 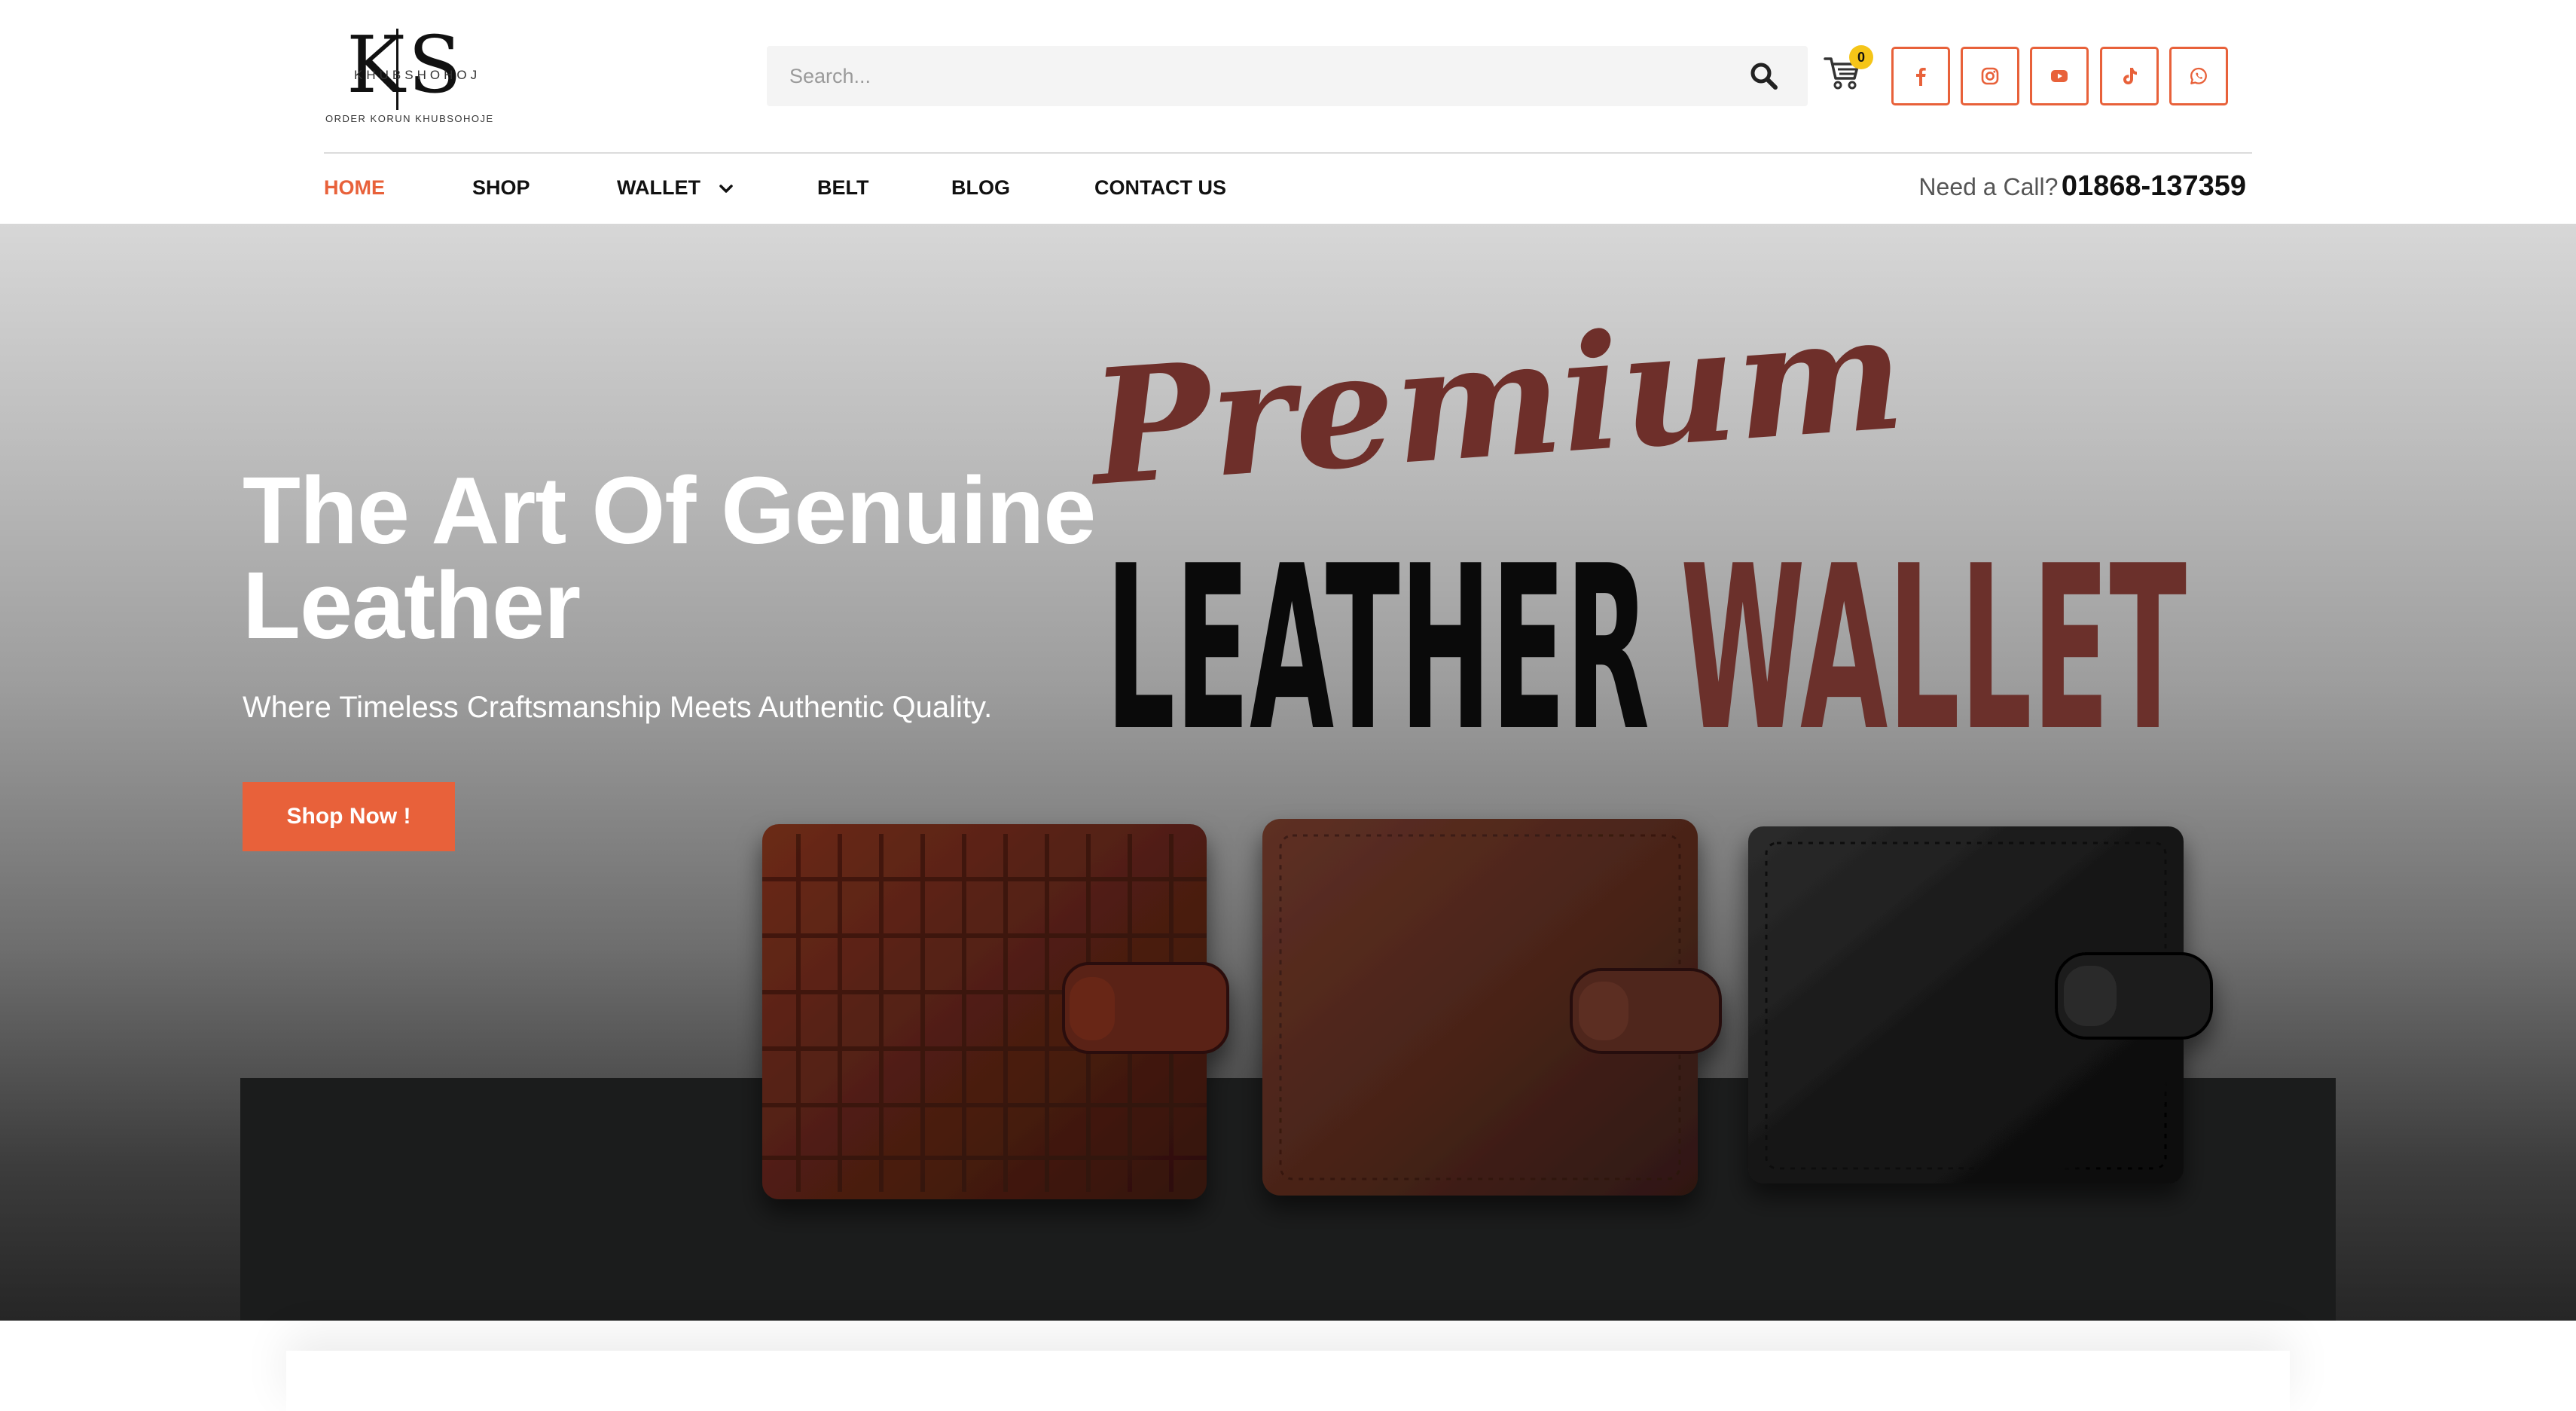 I want to click on instagram-button, so click(x=1990, y=76).